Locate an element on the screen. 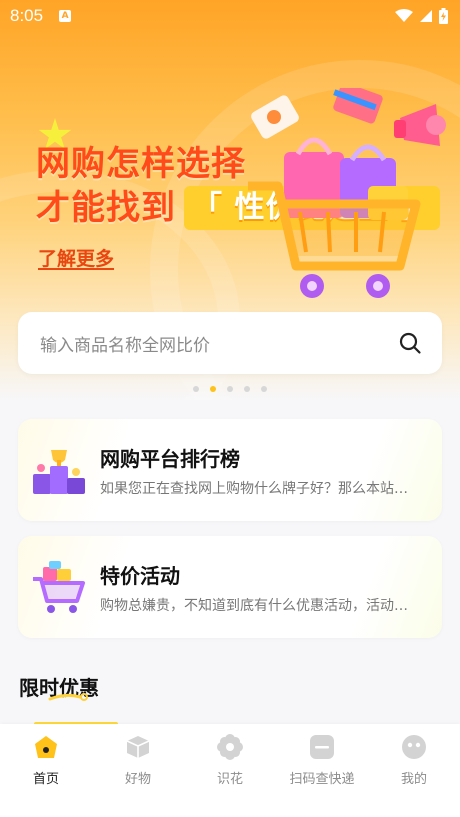 This screenshot has height=817, width=460. profile-icon is located at coordinates (414, 747).